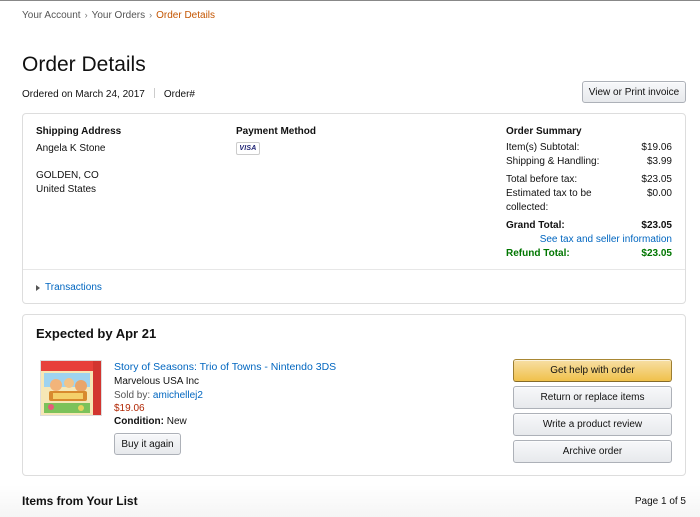 The image size is (700, 517). Describe the element at coordinates (73, 287) in the screenshot. I see `transactions-link: Transactions` at that location.